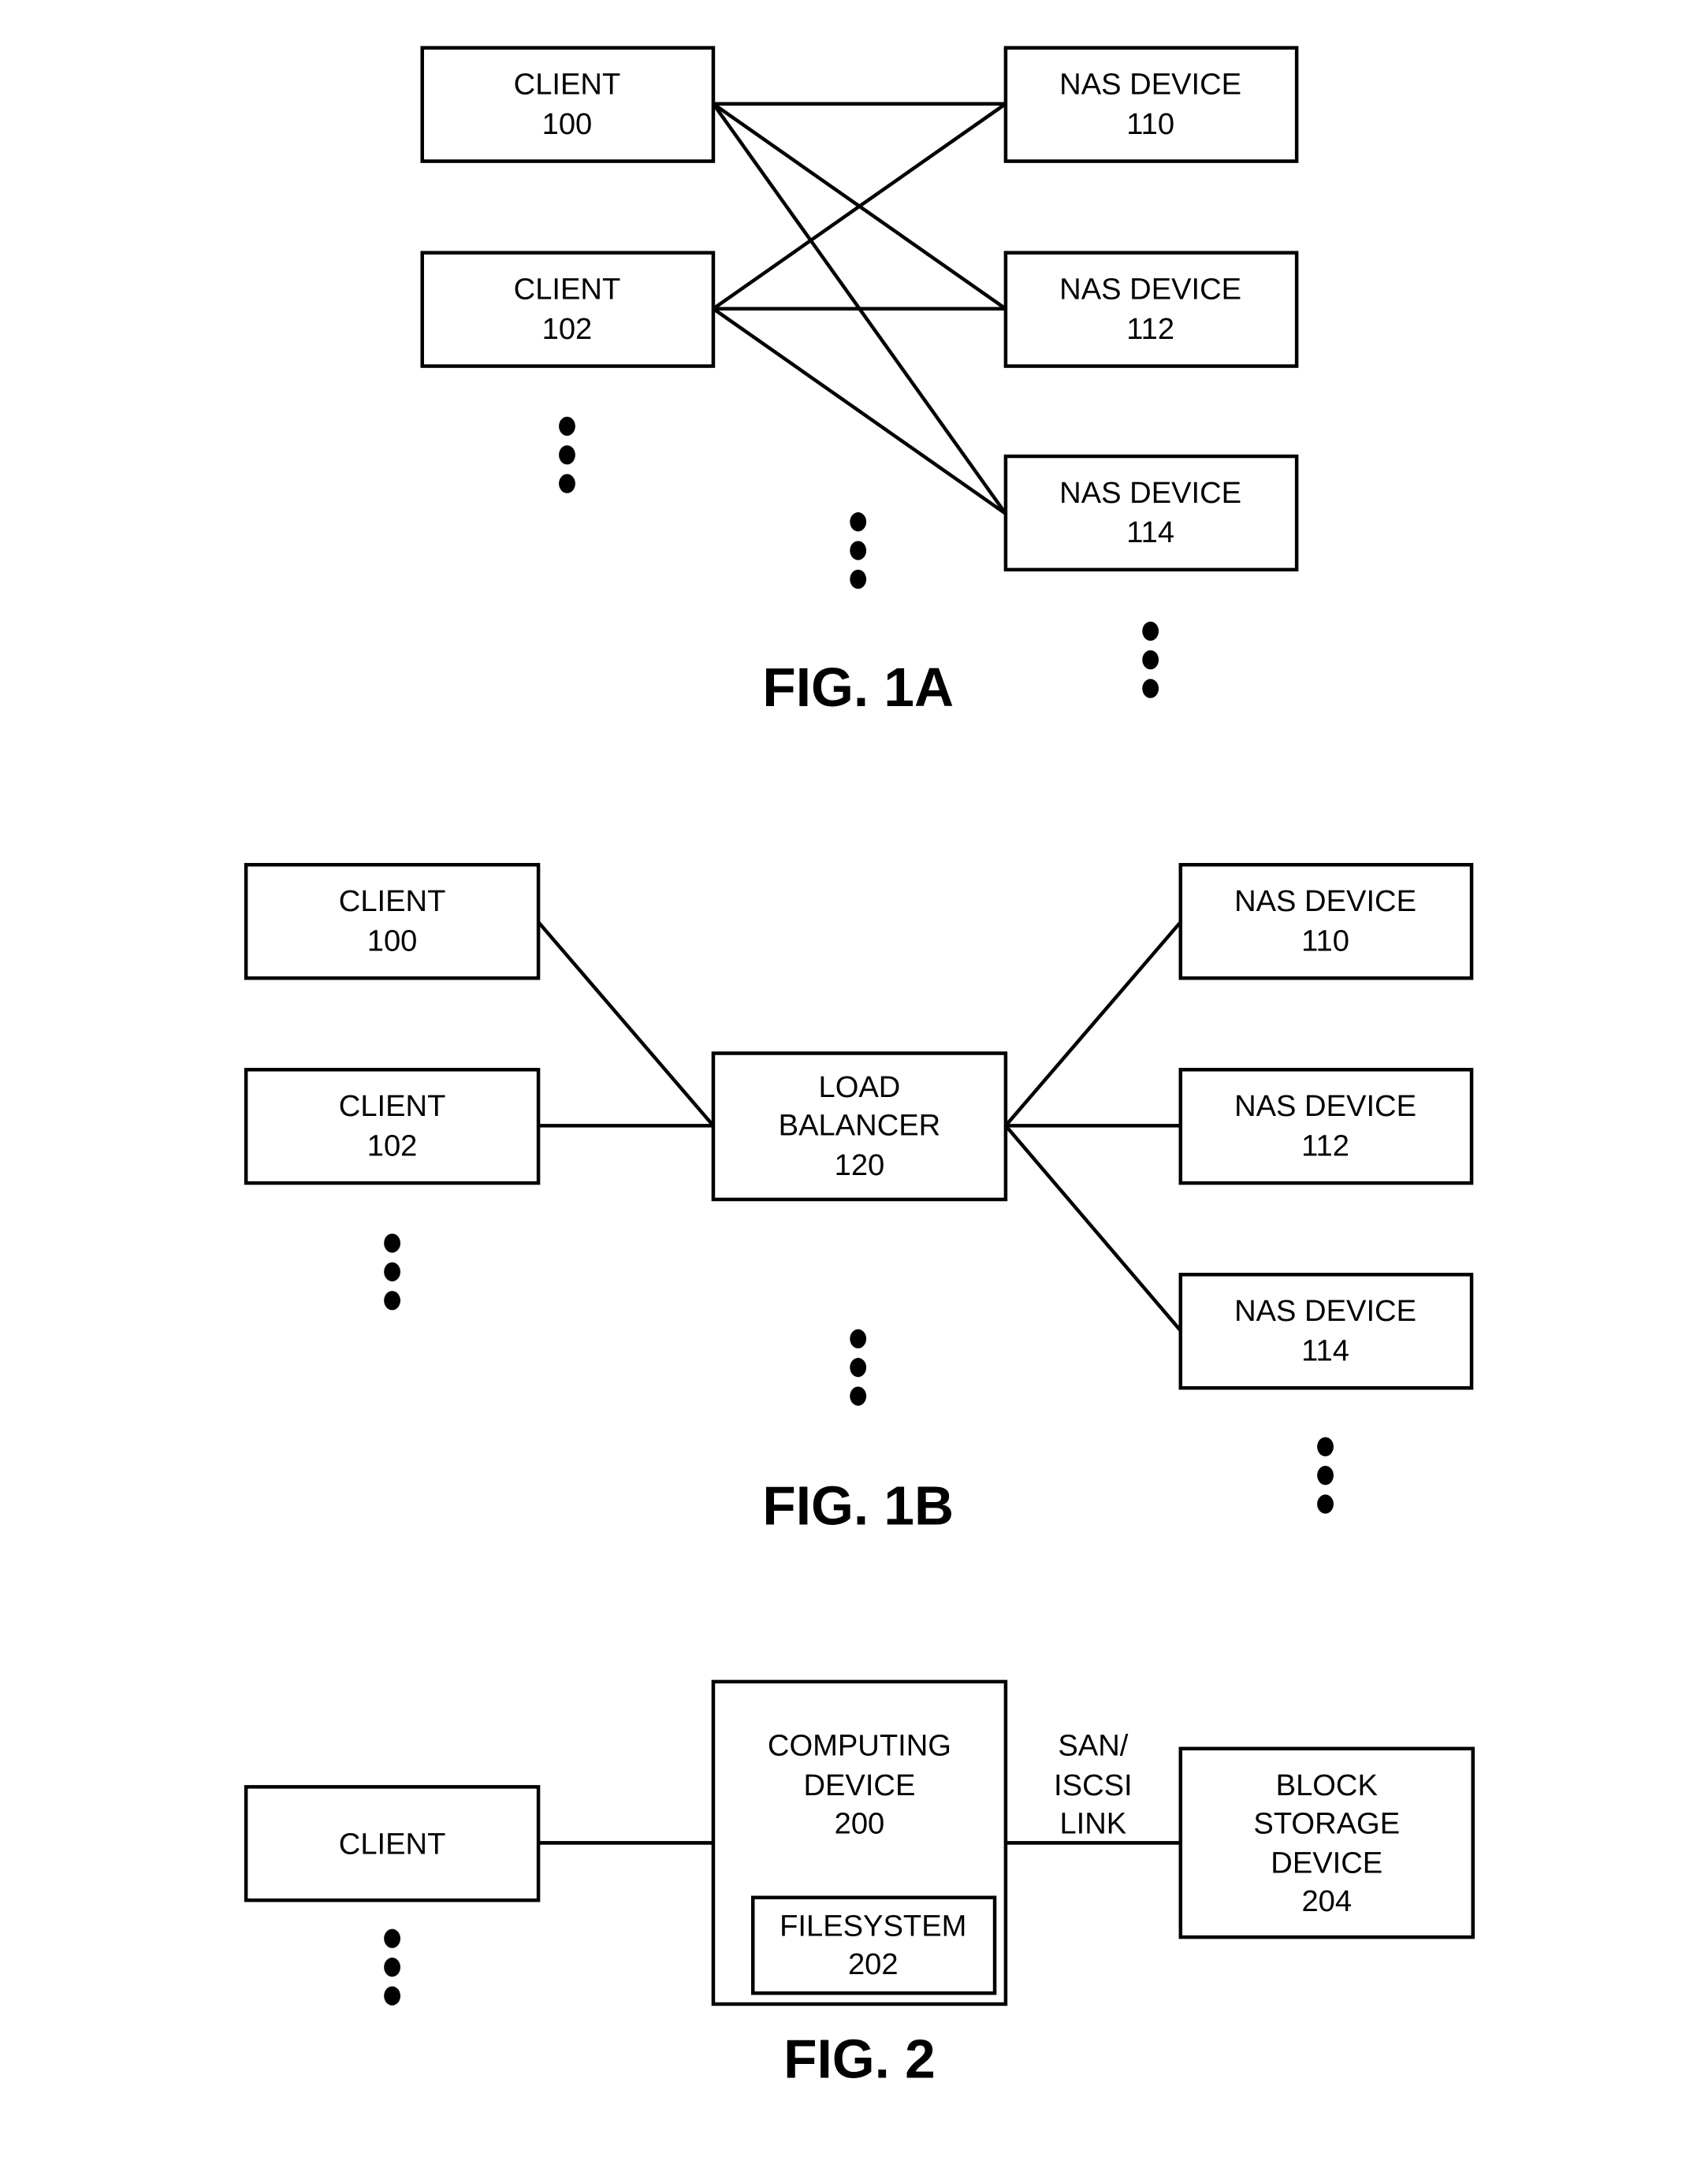 Image resolution: width=1708 pixels, height=2168 pixels. What do you see at coordinates (859, 2059) in the screenshot?
I see `figure-caption: FIG. 2` at bounding box center [859, 2059].